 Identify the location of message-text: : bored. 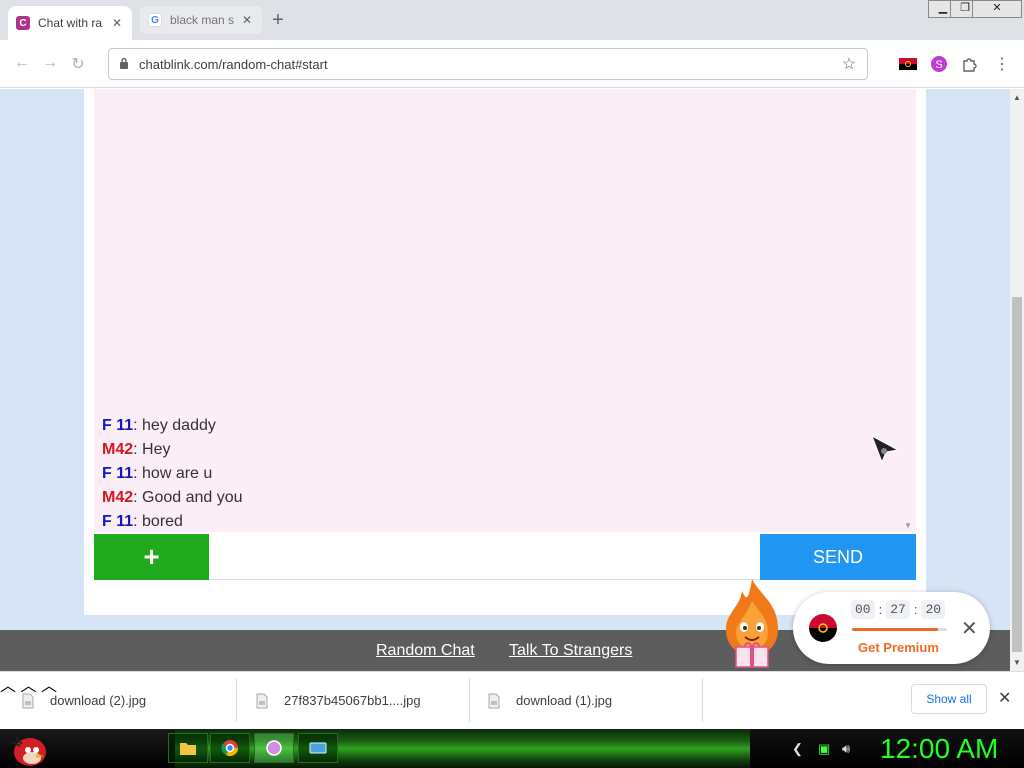
(158, 521).